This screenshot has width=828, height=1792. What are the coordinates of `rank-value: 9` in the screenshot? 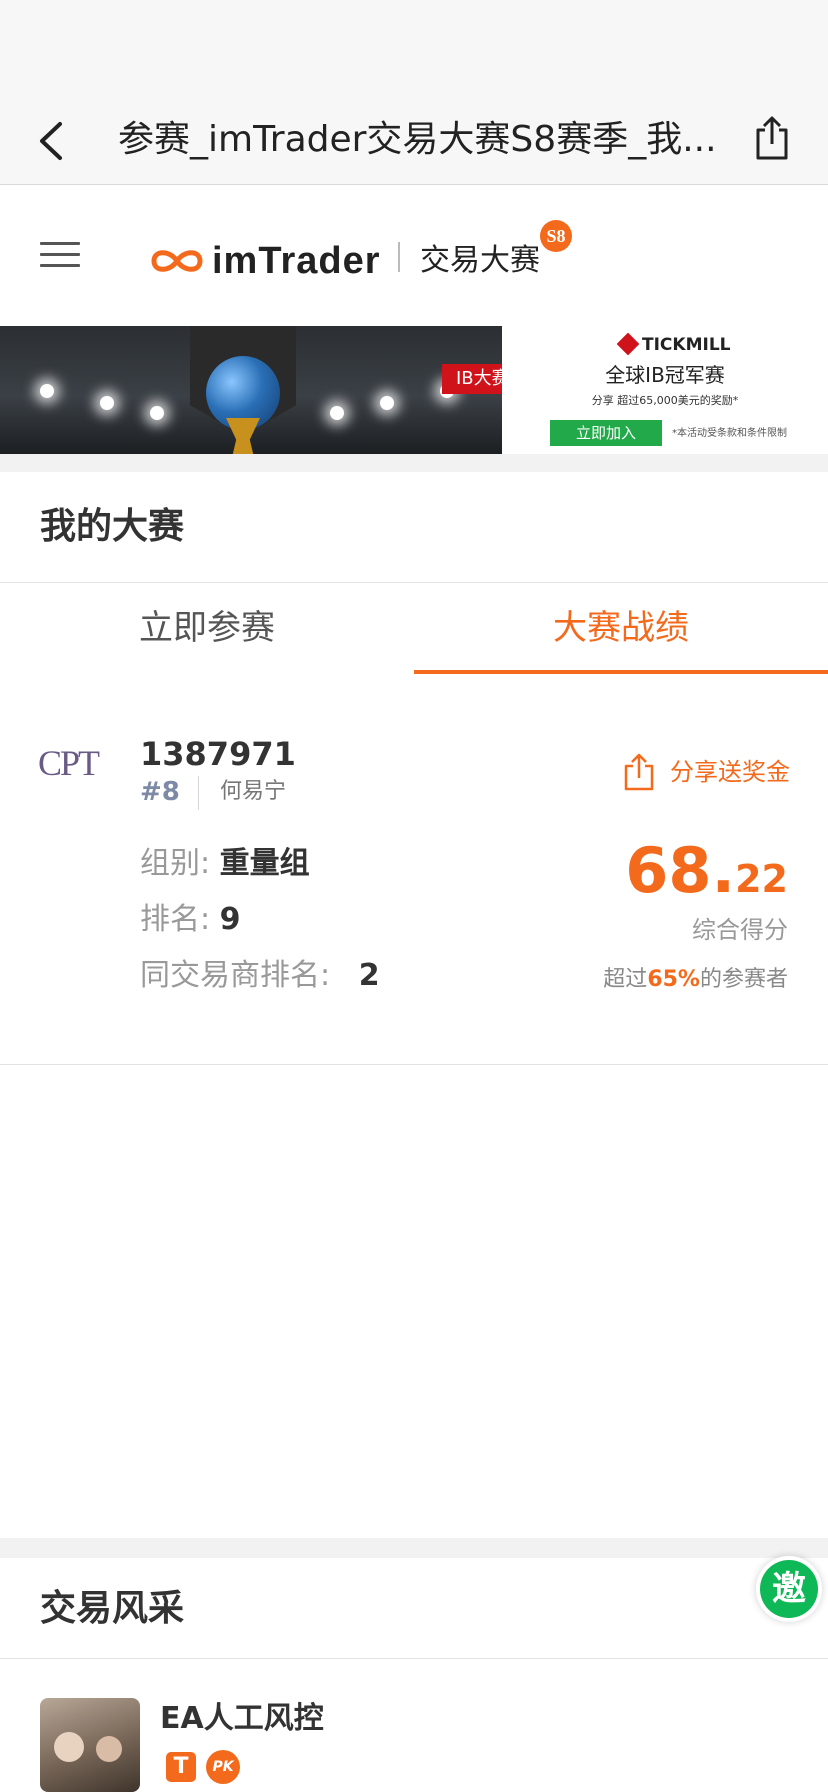 It's located at (230, 919).